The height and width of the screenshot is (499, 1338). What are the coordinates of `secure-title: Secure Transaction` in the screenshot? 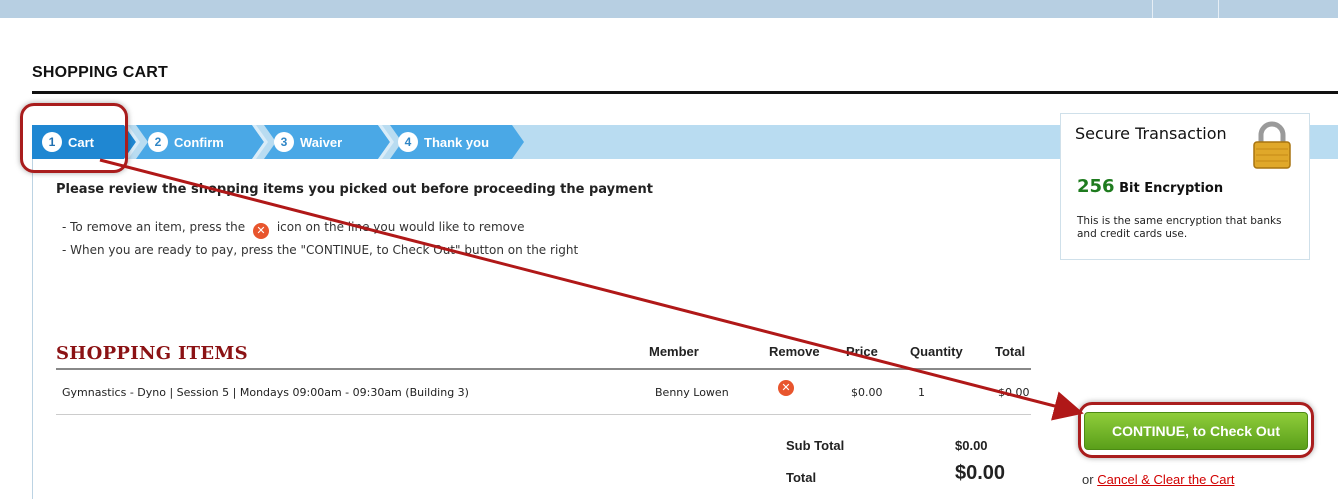 It's located at (1151, 133).